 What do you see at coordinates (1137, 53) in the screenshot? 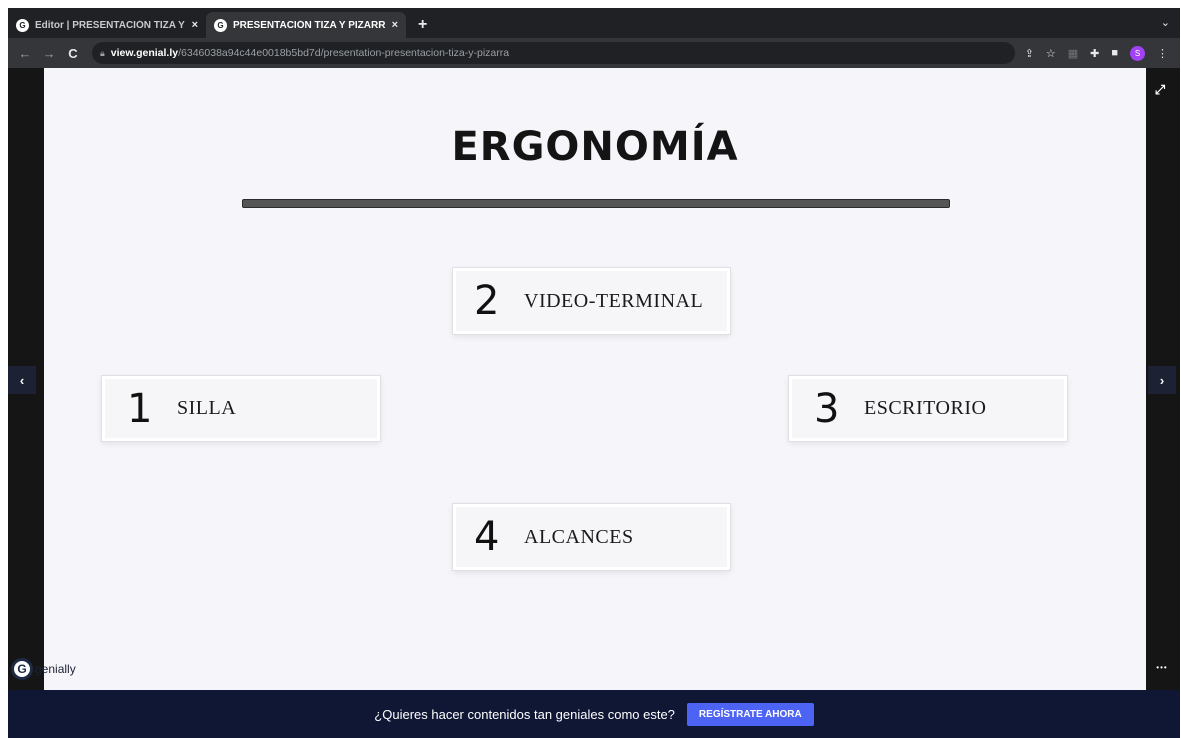
I see `profile-avatar: S` at bounding box center [1137, 53].